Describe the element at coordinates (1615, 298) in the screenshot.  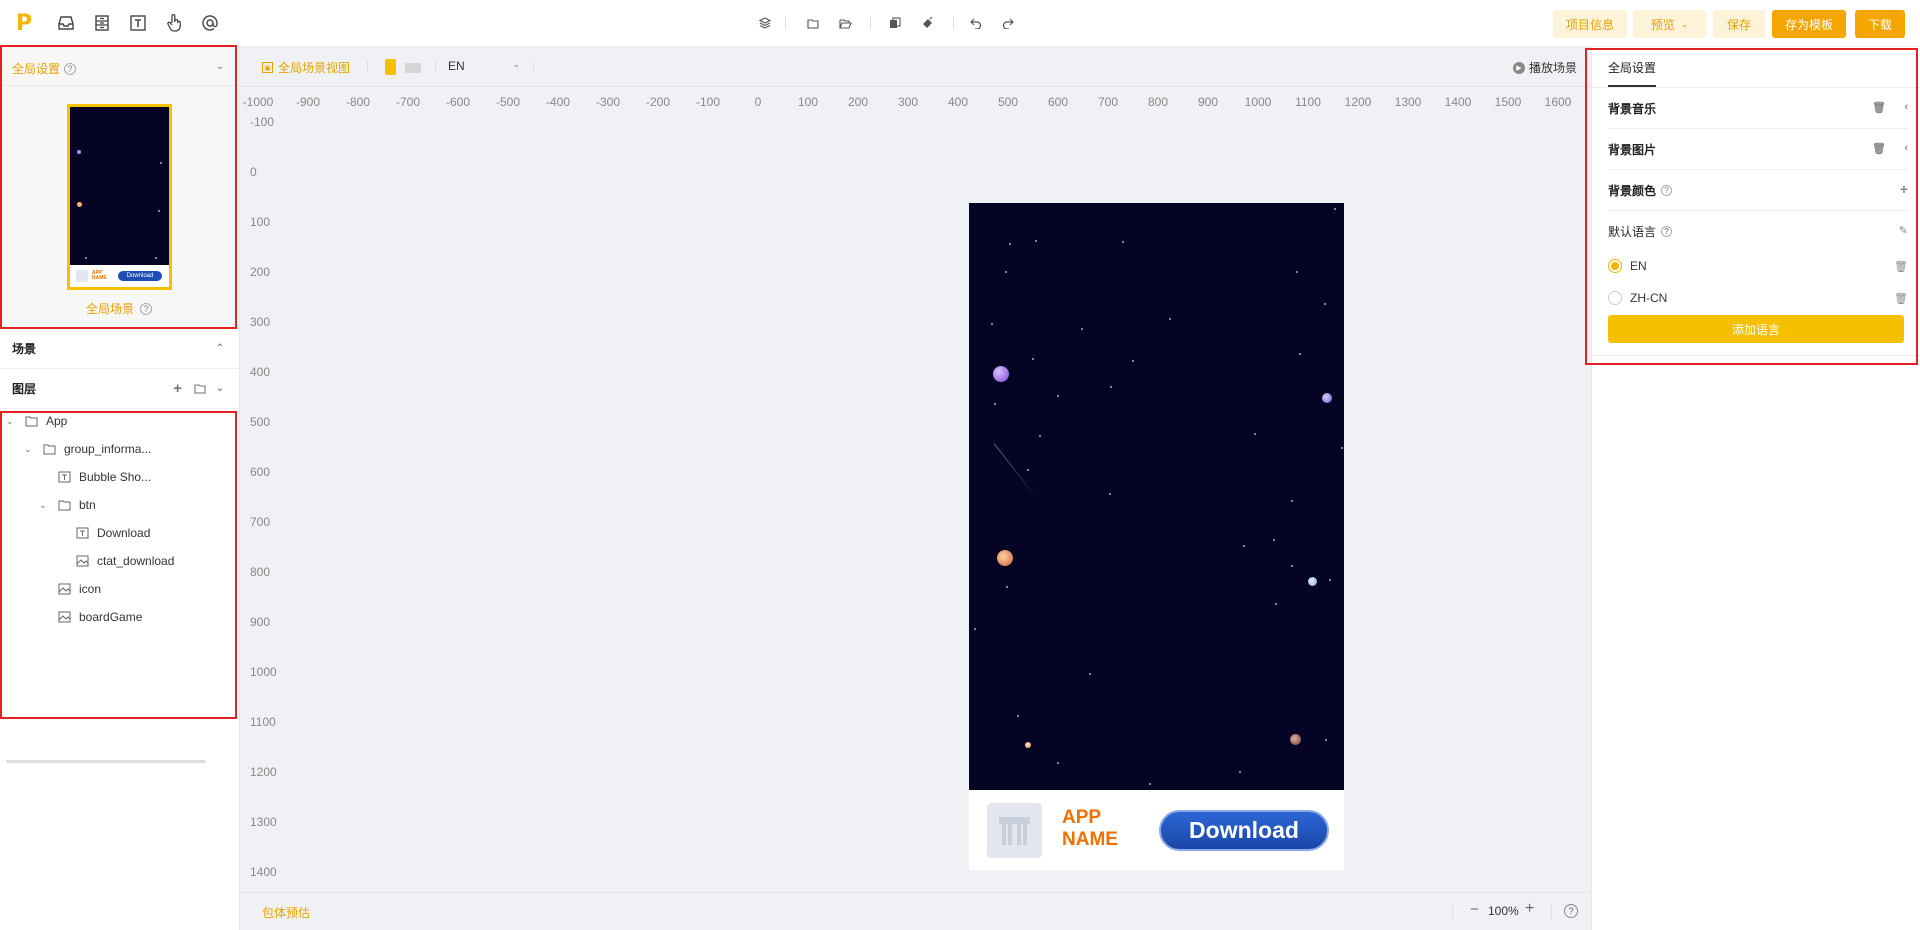
I see `radio-unselected` at that location.